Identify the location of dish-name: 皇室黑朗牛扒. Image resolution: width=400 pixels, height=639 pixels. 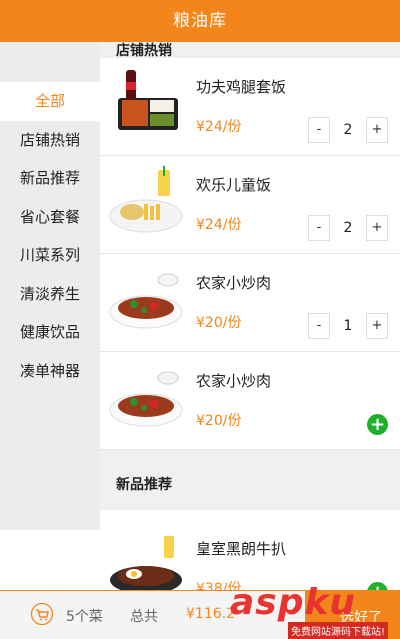
(241, 549).